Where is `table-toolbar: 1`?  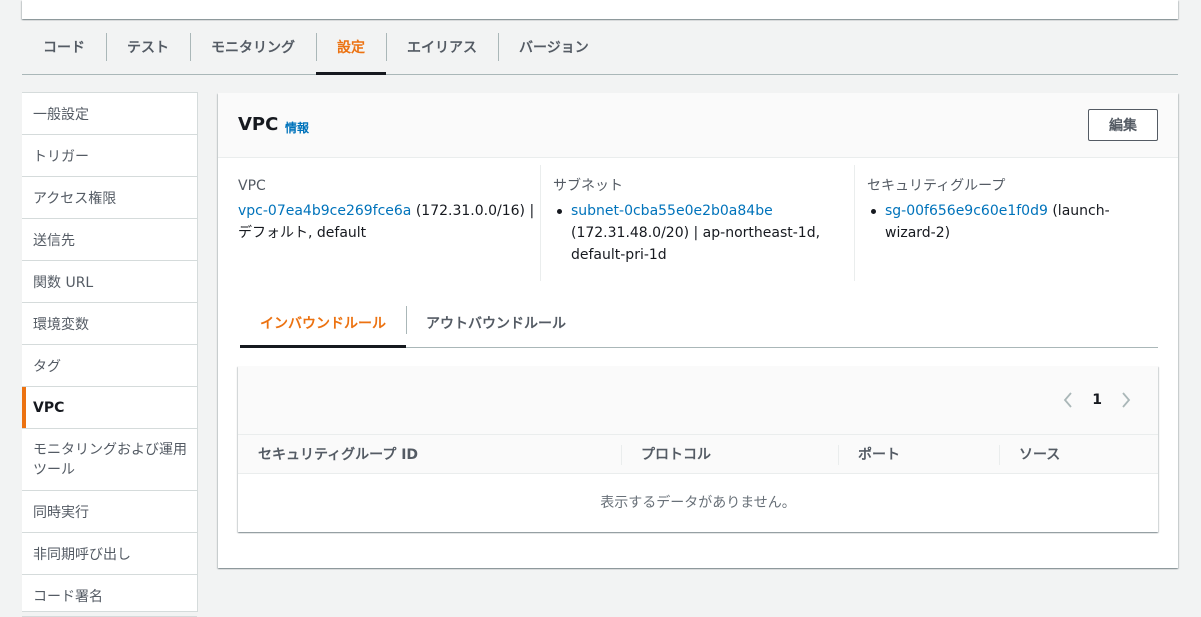
table-toolbar: 1 is located at coordinates (698, 400).